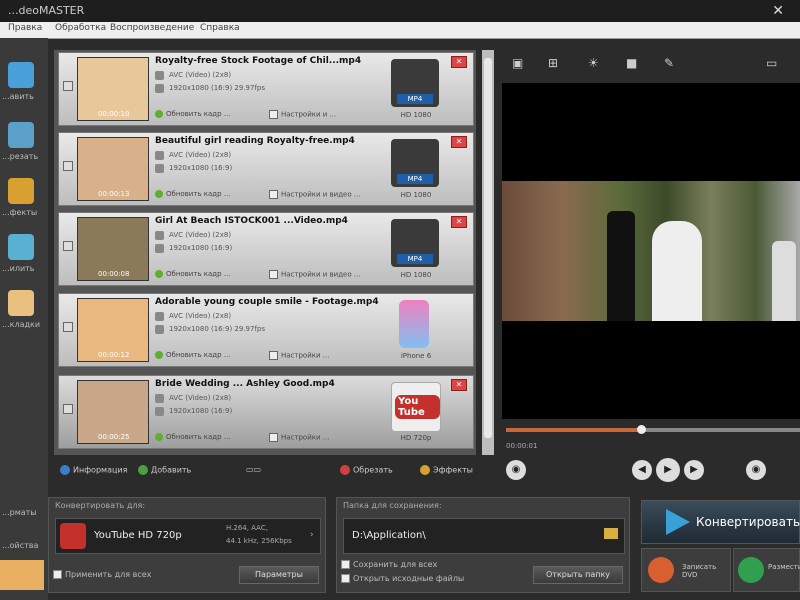  What do you see at coordinates (366, 470) in the screenshot?
I see `crop-button: Обрезать` at bounding box center [366, 470].